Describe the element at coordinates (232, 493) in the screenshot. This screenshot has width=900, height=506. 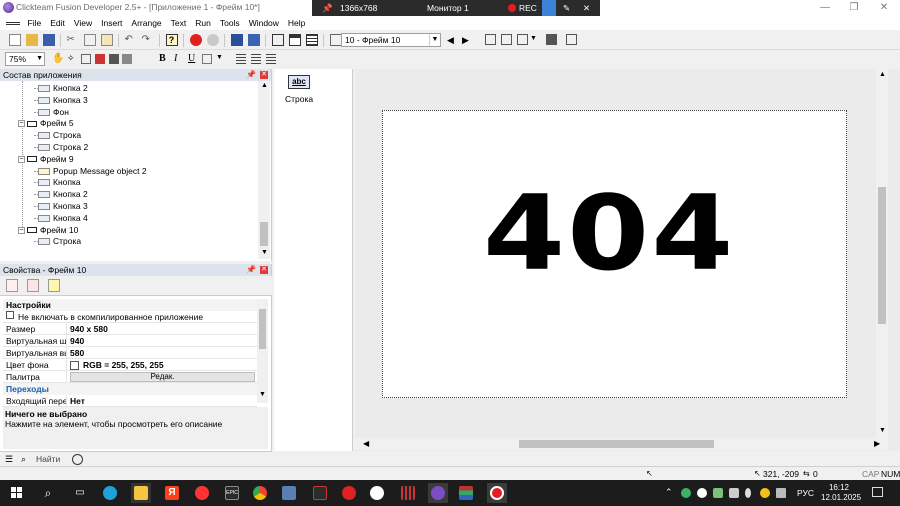
I see `epic-games-icon: EPIC` at that location.